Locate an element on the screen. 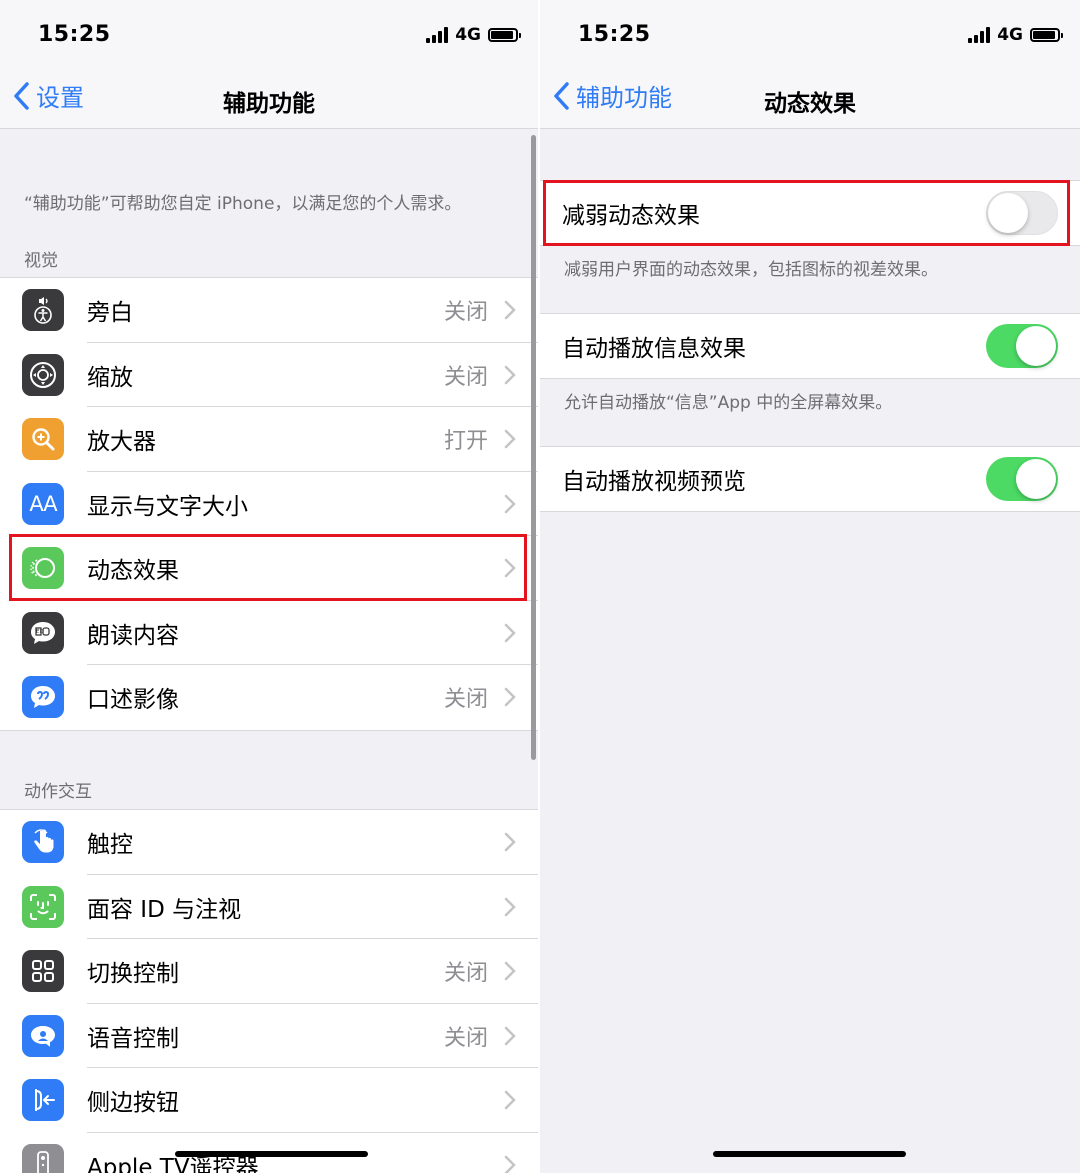 The width and height of the screenshot is (1080, 1173). row-label: 动态效果 is located at coordinates (133, 571).